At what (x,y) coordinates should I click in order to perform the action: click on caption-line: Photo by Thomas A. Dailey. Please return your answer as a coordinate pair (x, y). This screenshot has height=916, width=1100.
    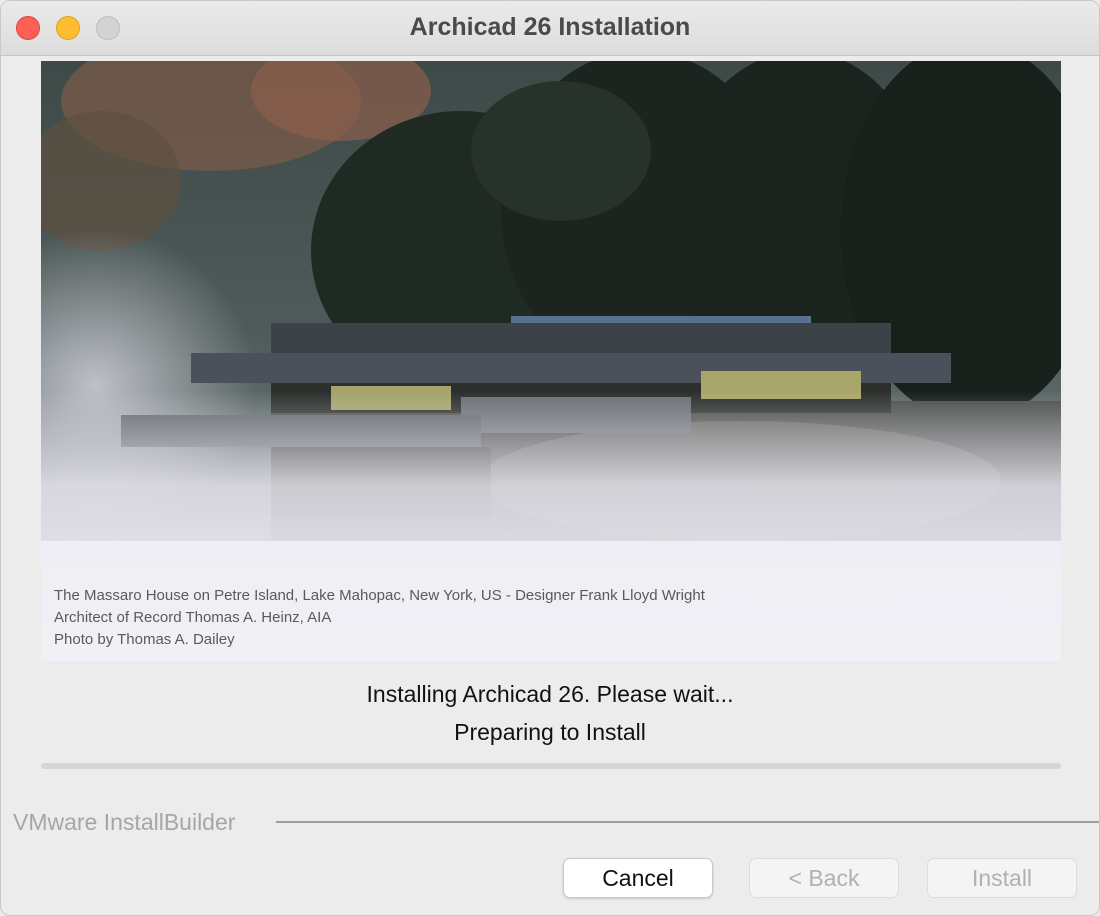
    Looking at the image, I should click on (144, 639).